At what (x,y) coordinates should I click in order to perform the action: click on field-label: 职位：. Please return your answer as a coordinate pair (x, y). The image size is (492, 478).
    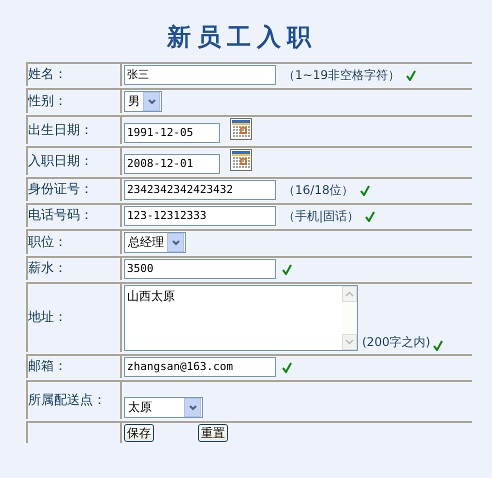
    Looking at the image, I should click on (47, 242).